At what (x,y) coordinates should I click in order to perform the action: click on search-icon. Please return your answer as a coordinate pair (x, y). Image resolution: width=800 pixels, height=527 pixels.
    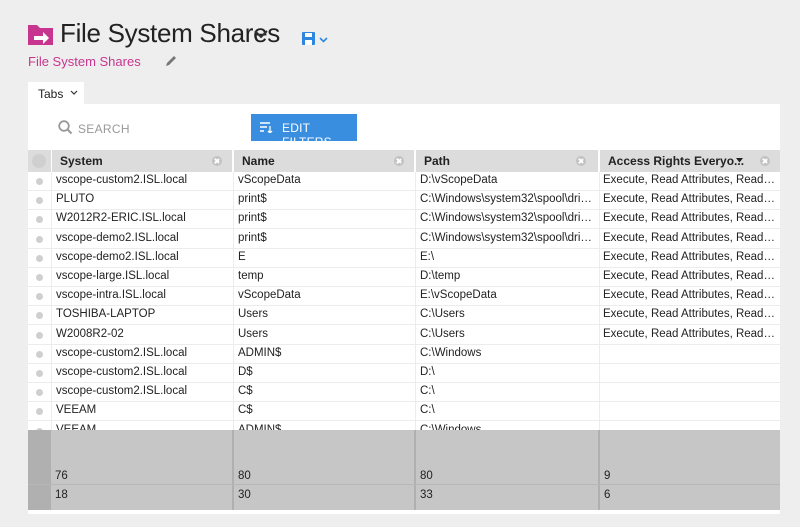
    Looking at the image, I should click on (65, 127).